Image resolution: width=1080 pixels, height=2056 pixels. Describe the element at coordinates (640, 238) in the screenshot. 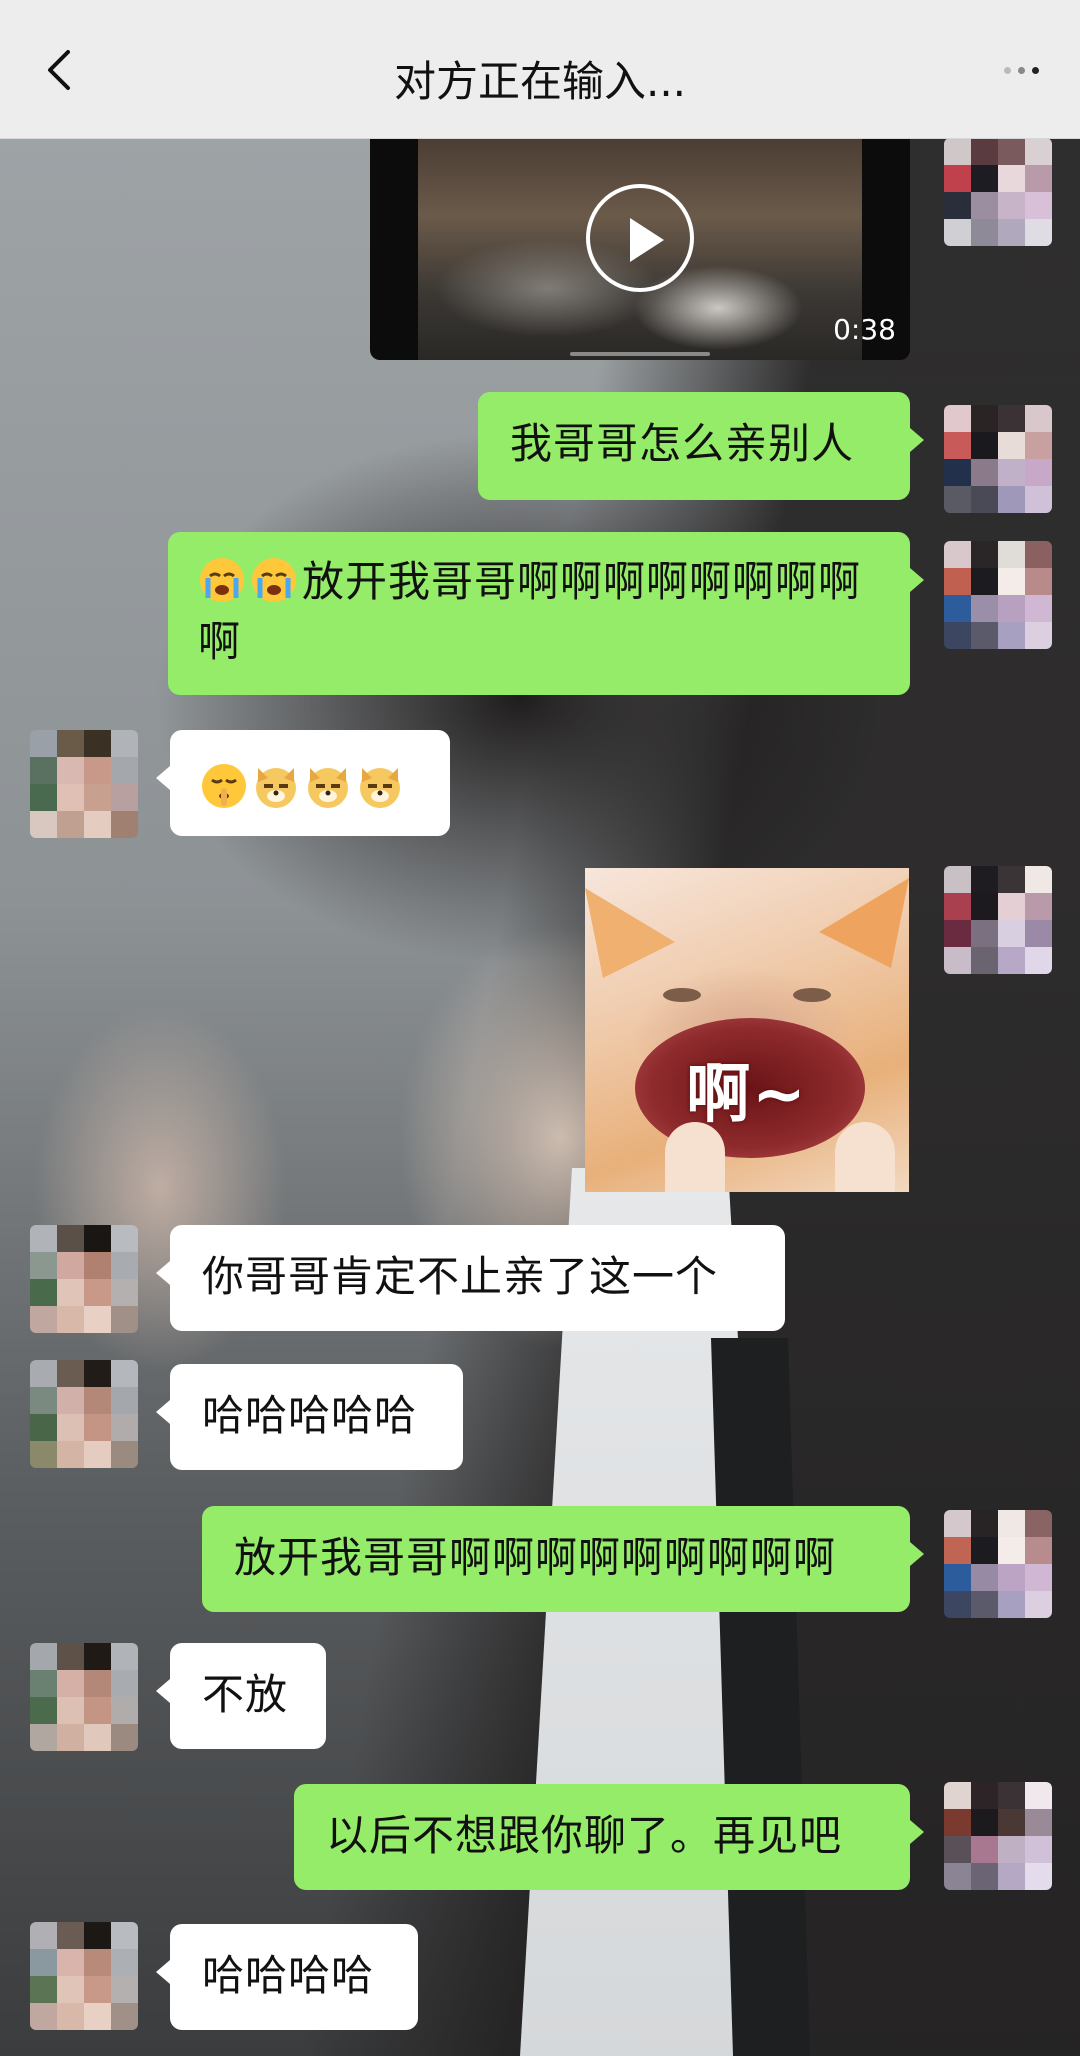

I see `play-icon` at that location.